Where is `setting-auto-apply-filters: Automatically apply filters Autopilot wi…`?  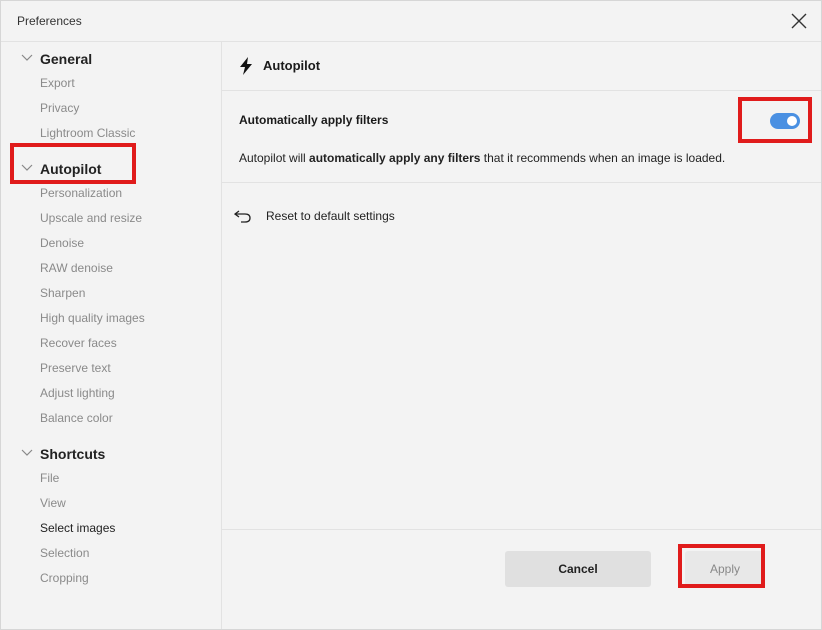 setting-auto-apply-filters: Automatically apply filters Autopilot wi… is located at coordinates (521, 137).